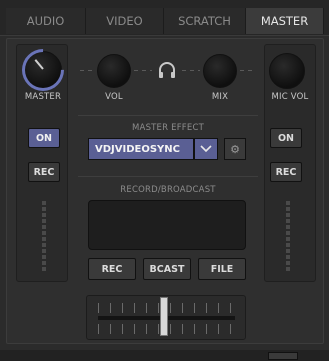 The width and height of the screenshot is (329, 361). What do you see at coordinates (168, 115) in the screenshot?
I see `separator-top` at bounding box center [168, 115].